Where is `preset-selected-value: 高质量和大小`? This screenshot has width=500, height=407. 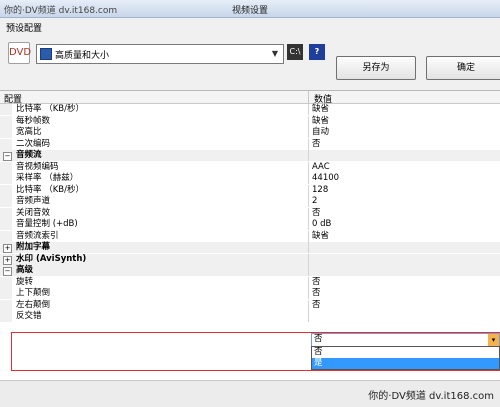 preset-selected-value: 高质量和大小 is located at coordinates (82, 56).